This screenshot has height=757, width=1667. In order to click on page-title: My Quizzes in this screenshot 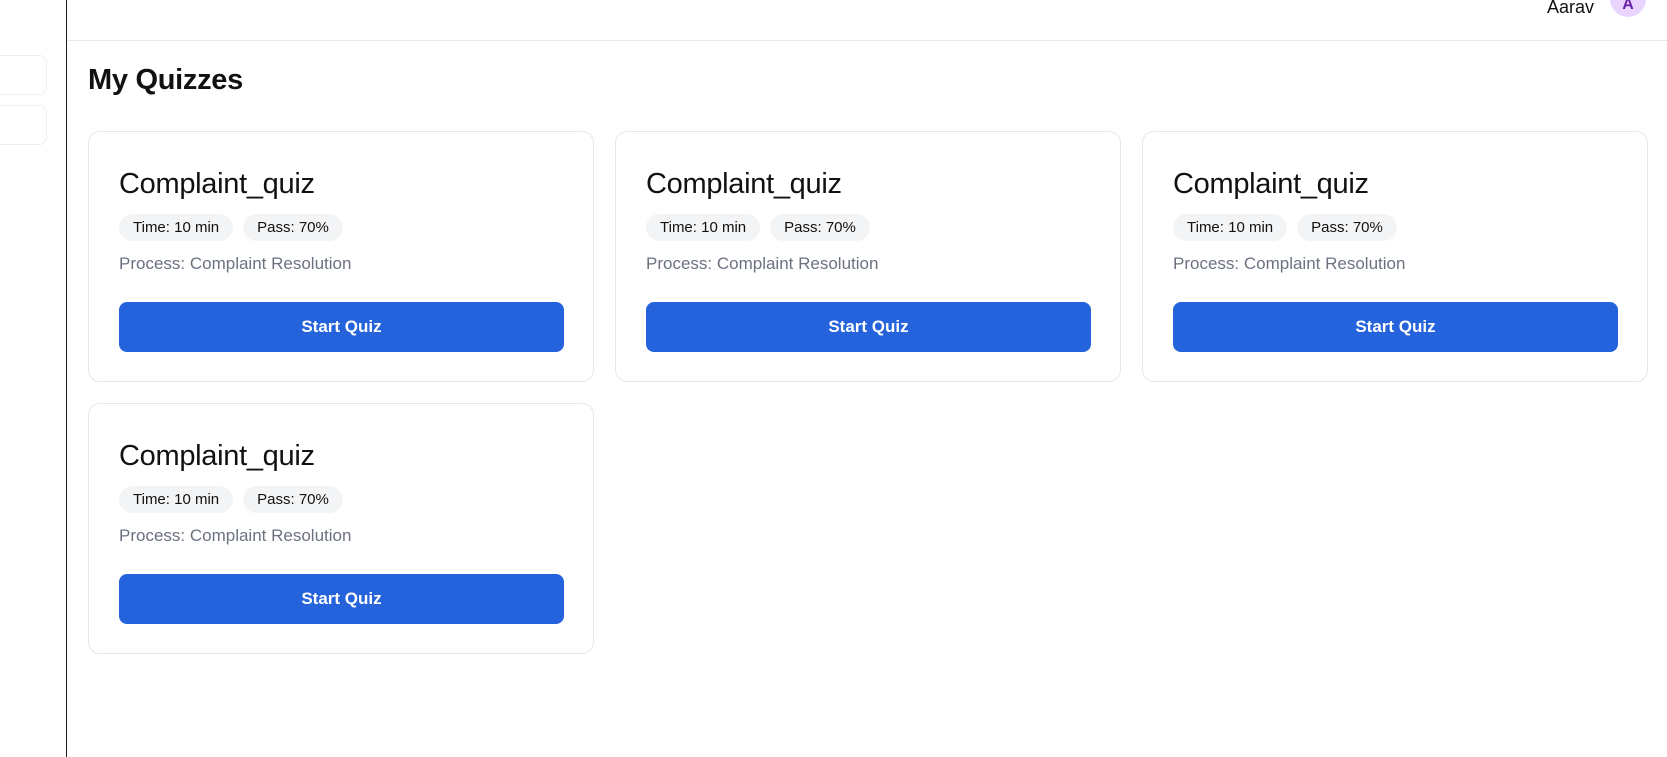, I will do `click(165, 80)`.